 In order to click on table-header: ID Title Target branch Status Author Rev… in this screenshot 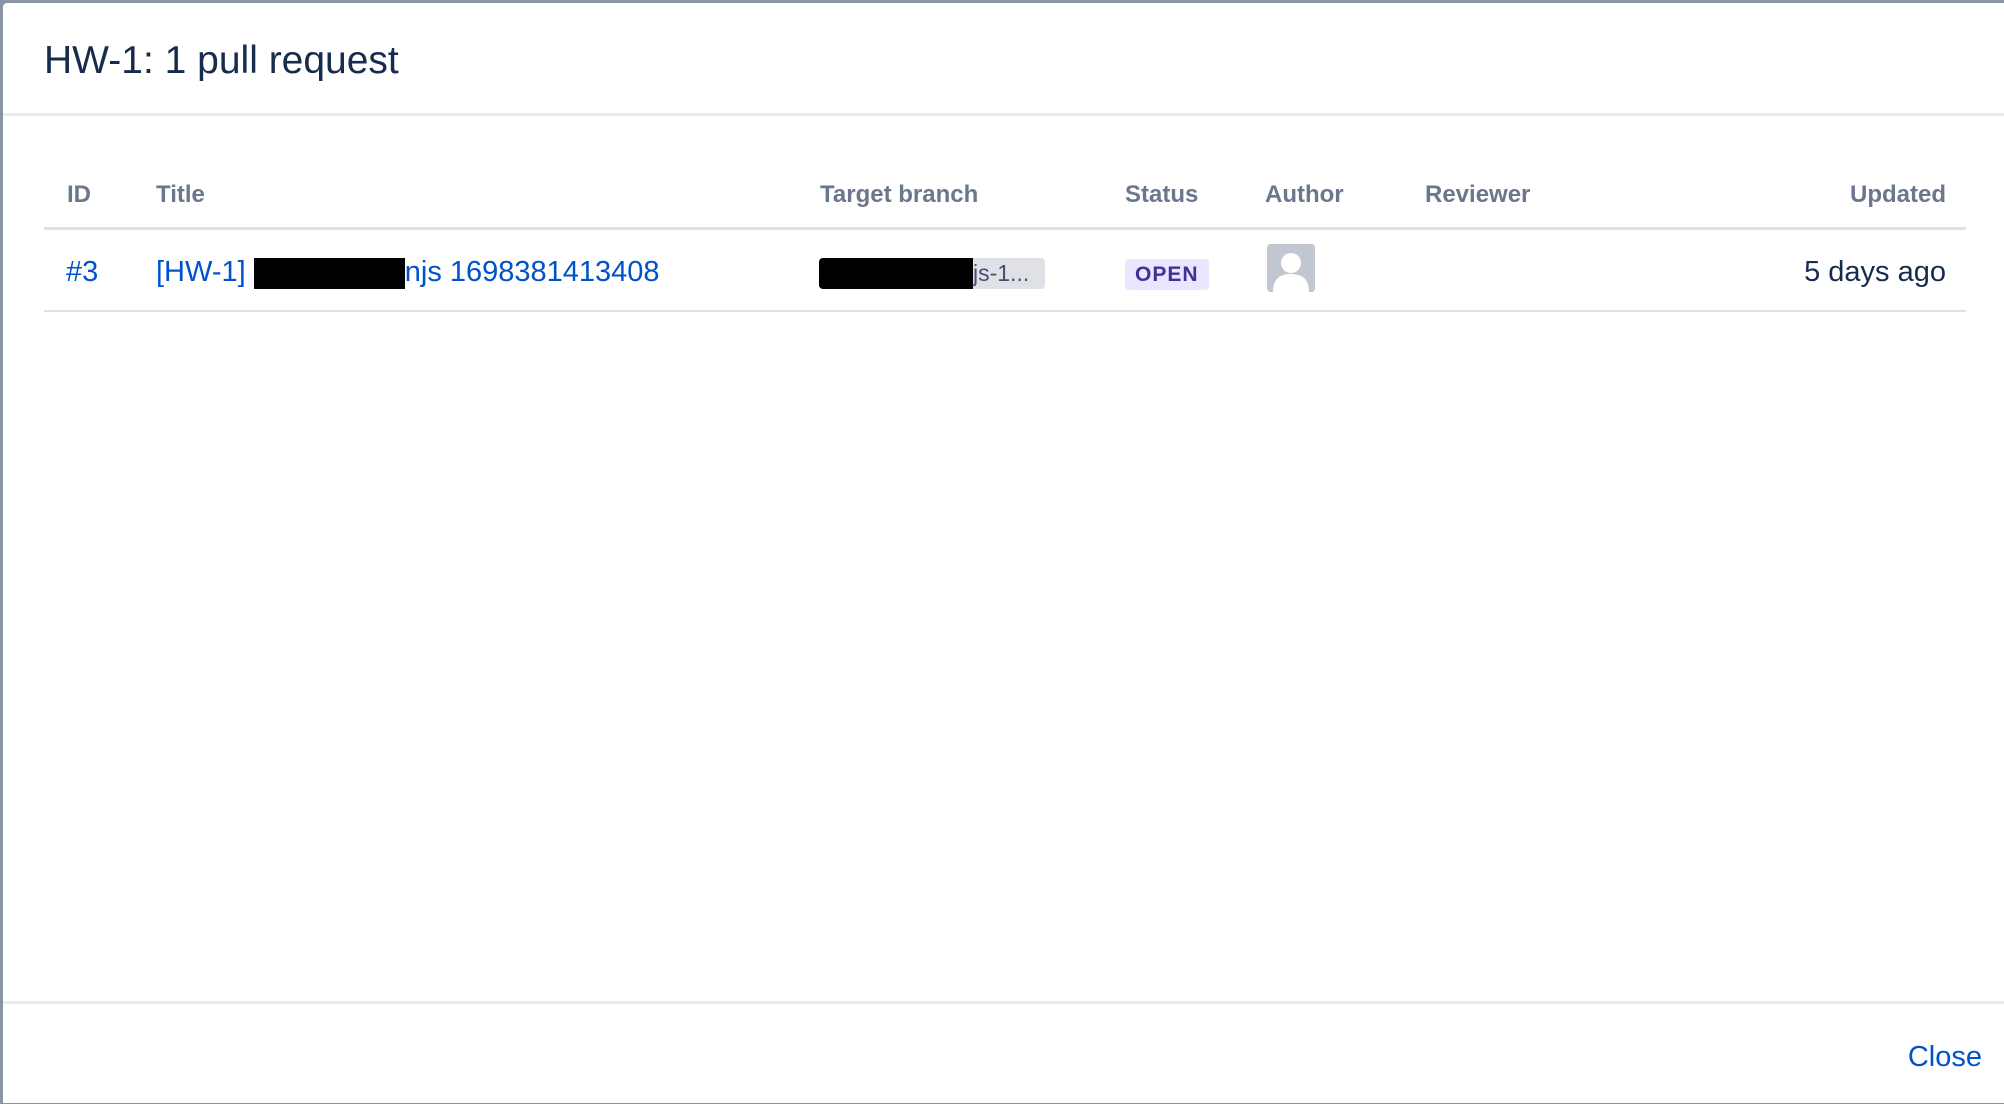, I will do `click(1005, 199)`.